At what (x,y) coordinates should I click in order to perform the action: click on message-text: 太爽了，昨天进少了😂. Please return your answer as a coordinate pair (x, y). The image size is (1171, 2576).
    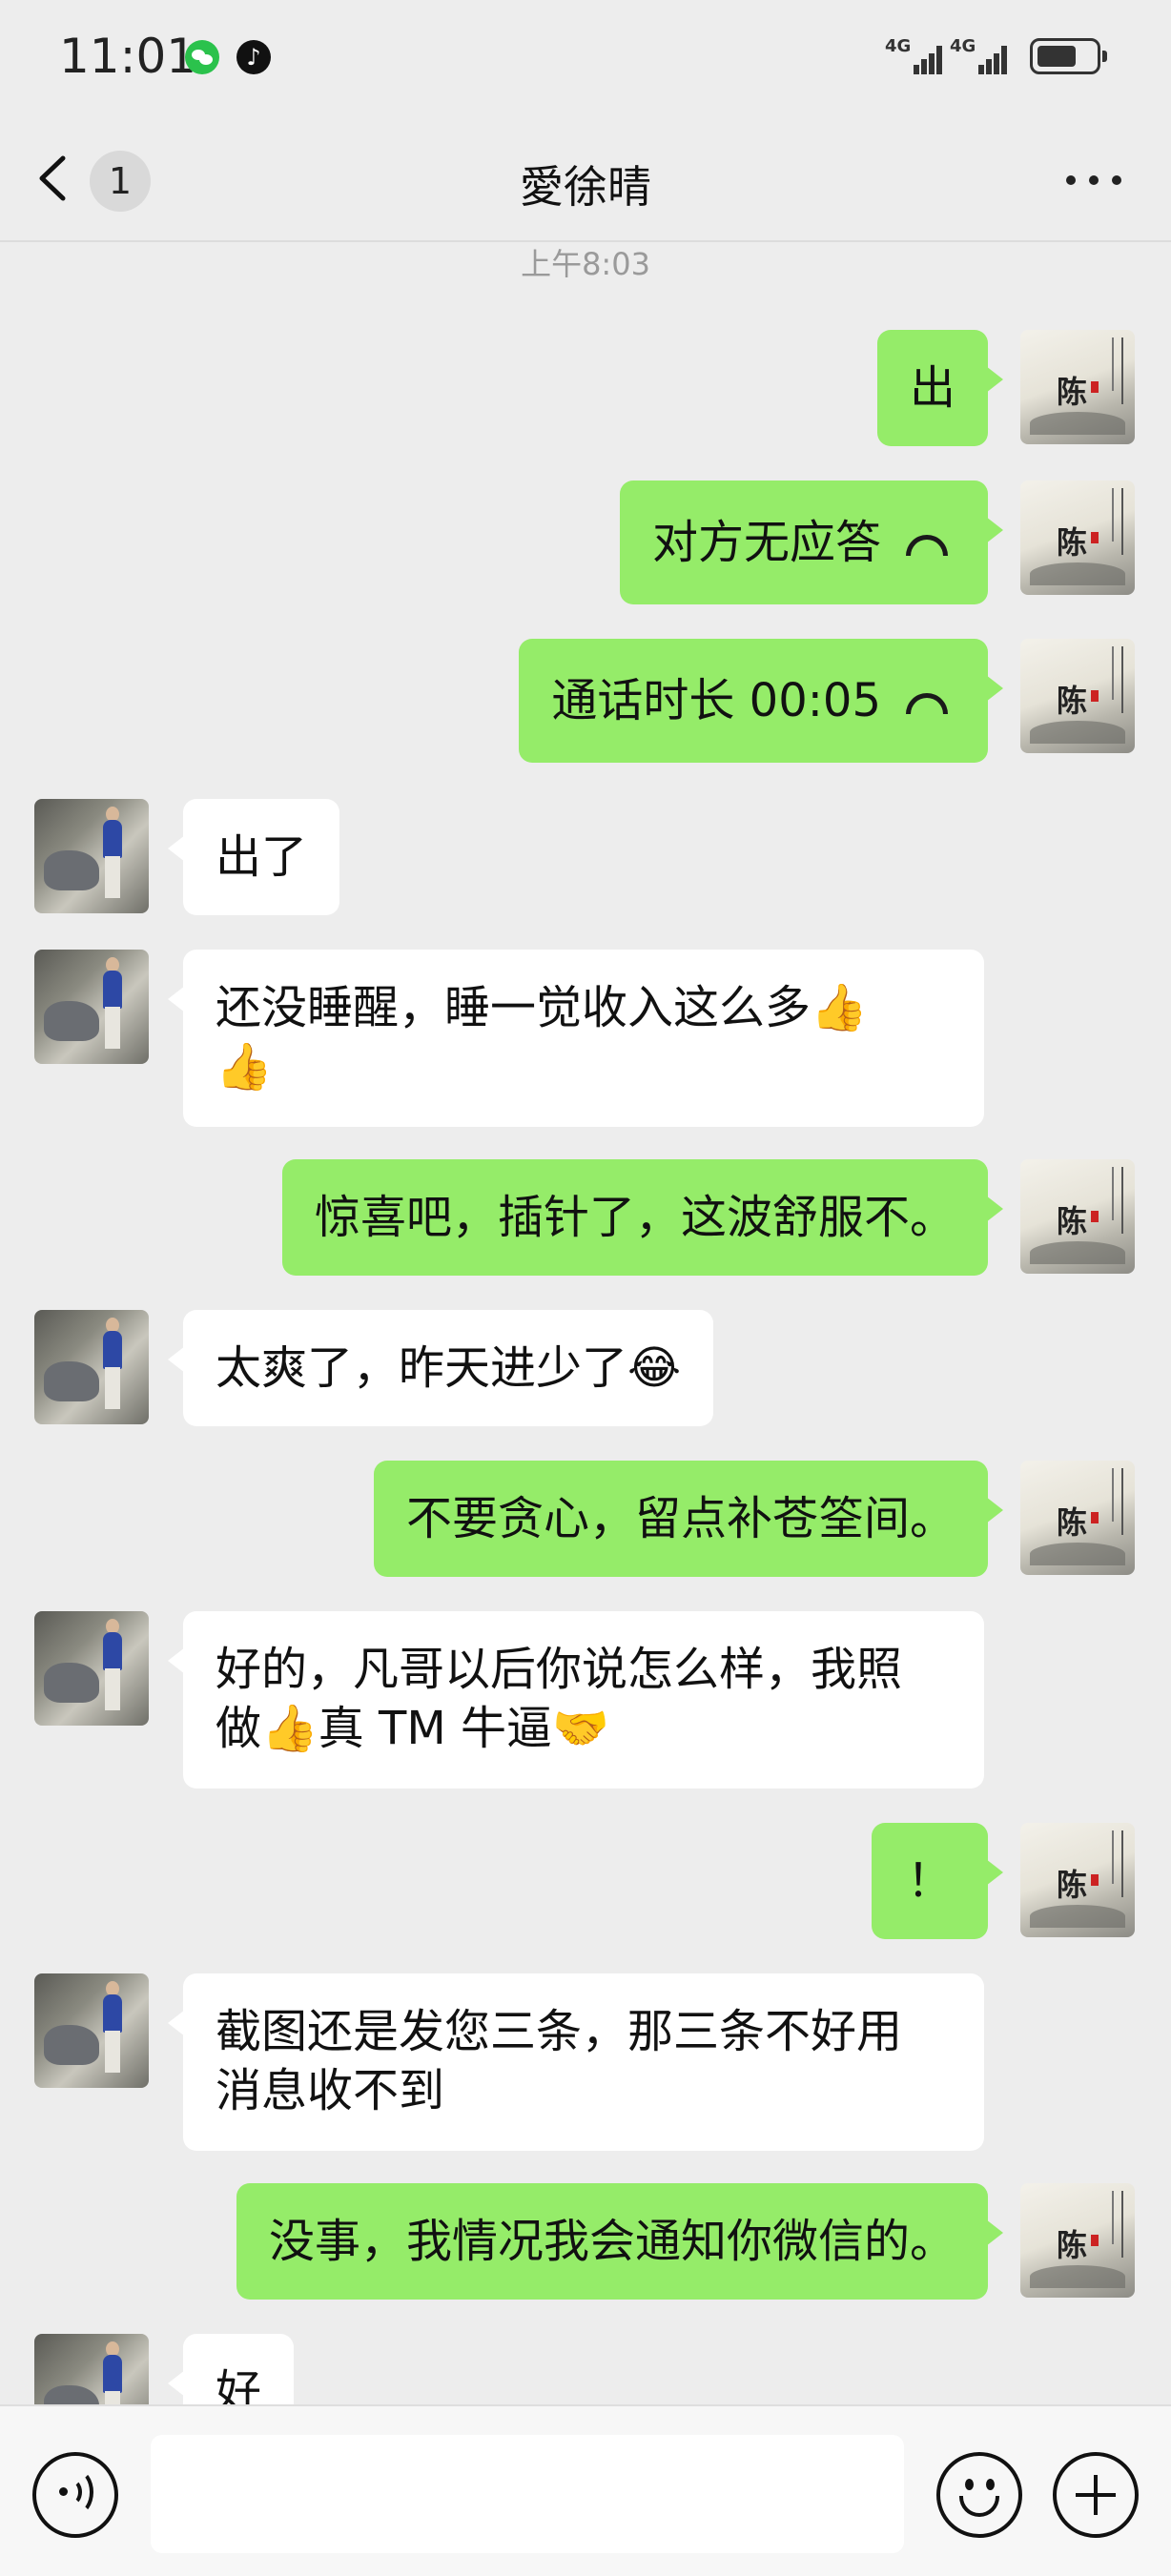
    Looking at the image, I should click on (449, 1368).